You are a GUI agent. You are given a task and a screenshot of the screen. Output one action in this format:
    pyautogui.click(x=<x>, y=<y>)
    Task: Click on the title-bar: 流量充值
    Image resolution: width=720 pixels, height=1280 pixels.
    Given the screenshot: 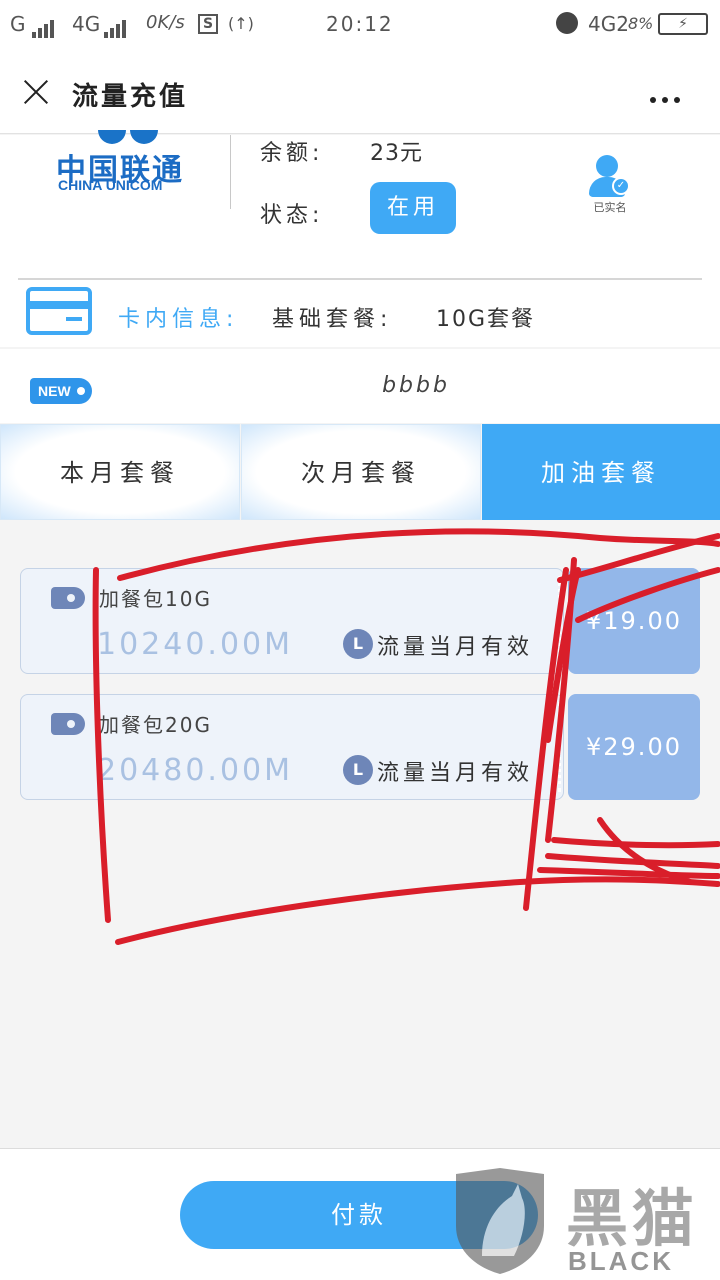 What is the action you would take?
    pyautogui.click(x=360, y=92)
    